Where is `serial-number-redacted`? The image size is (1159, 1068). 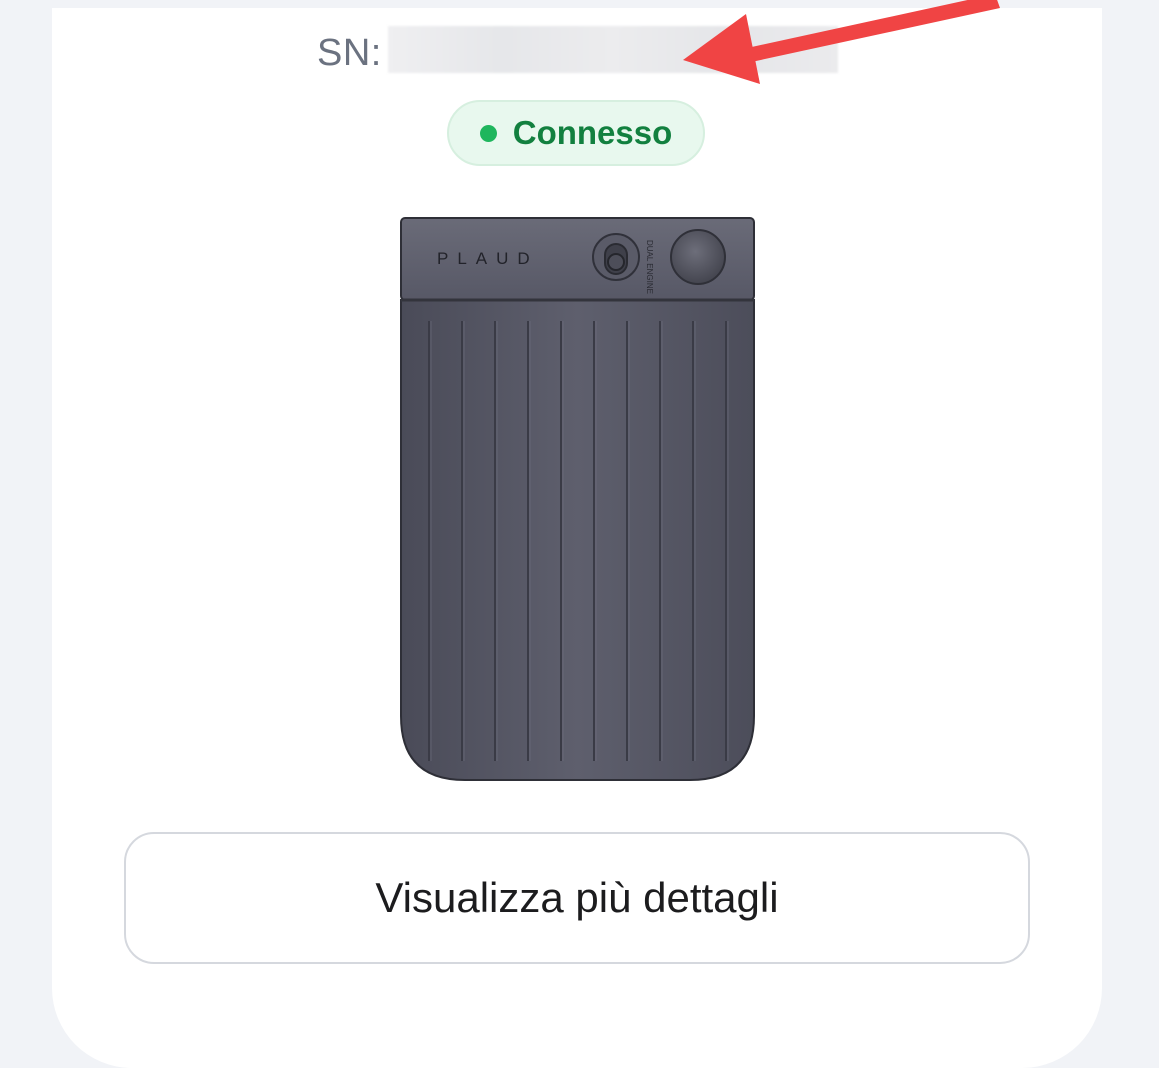 serial-number-redacted is located at coordinates (613, 49).